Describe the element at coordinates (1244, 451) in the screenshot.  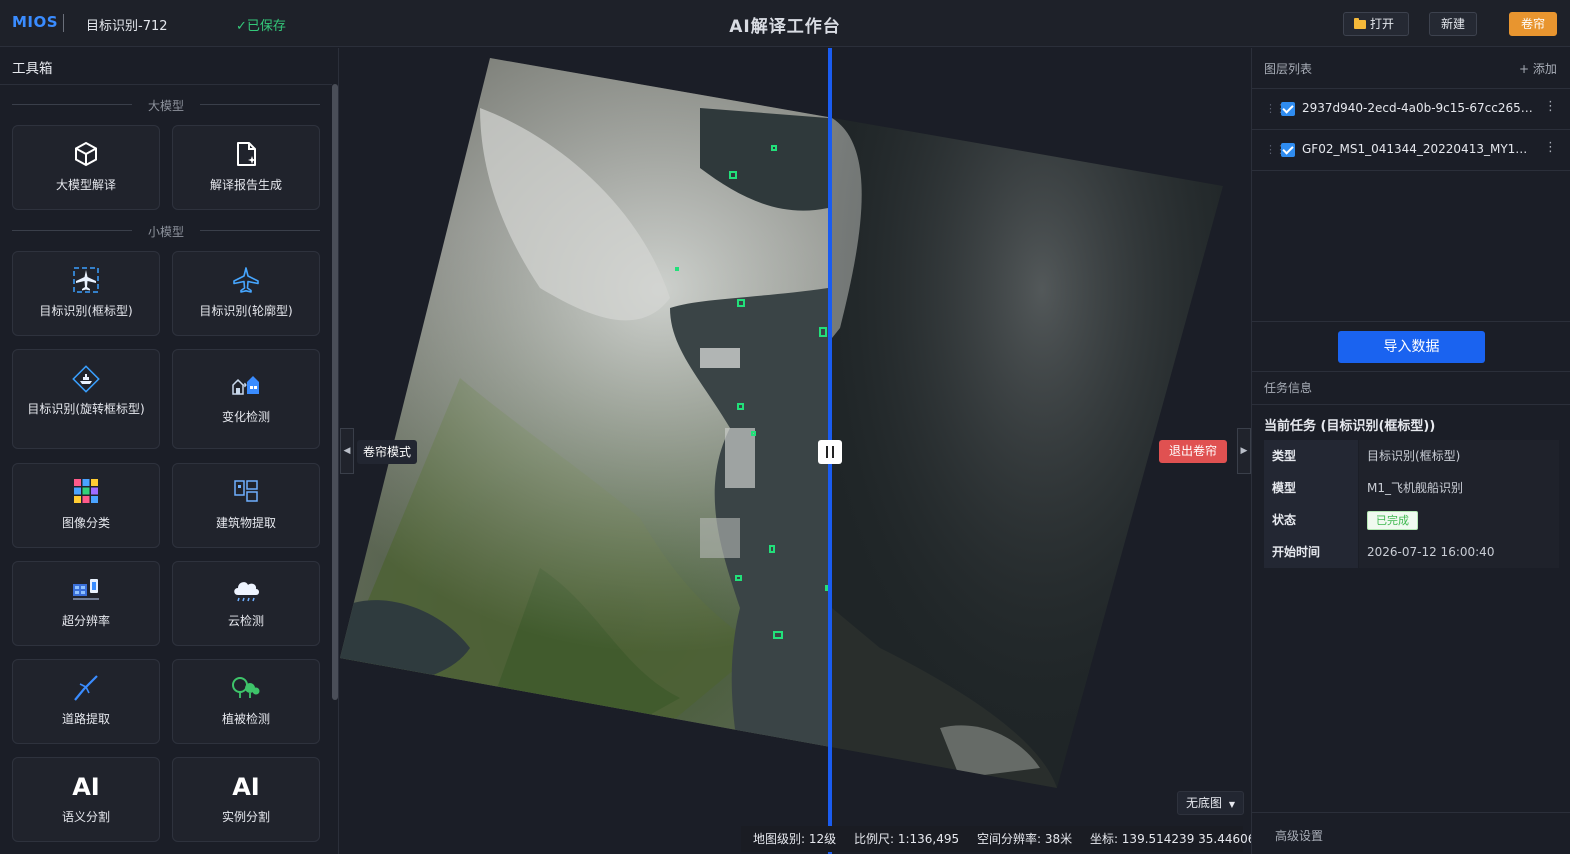
I see `collapse-right-icon: ▶` at that location.